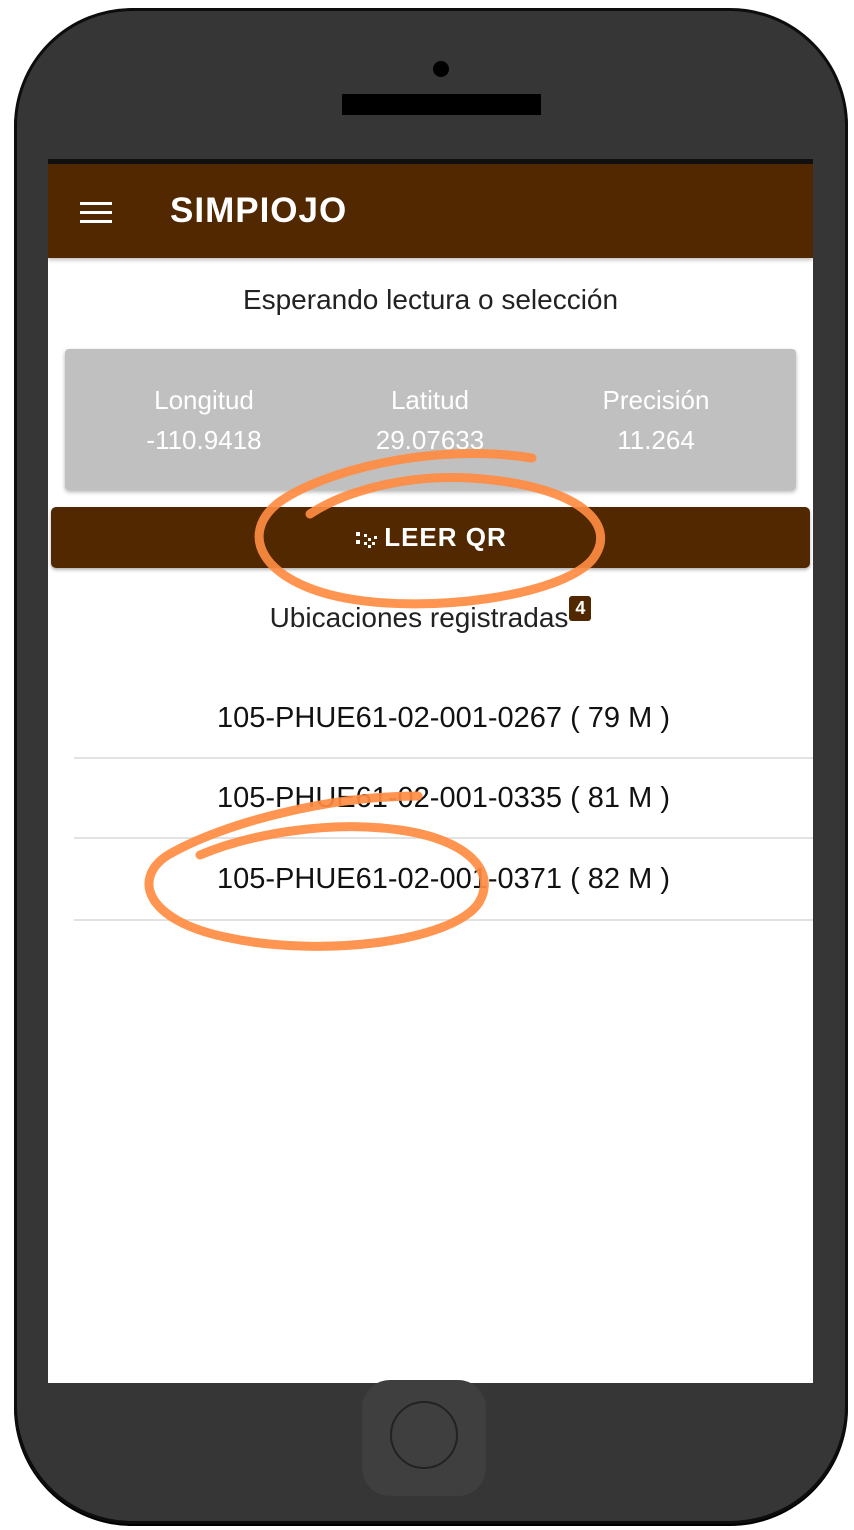 The width and height of the screenshot is (854, 1530). What do you see at coordinates (430, 400) in the screenshot?
I see `latitude-label: Latitud` at bounding box center [430, 400].